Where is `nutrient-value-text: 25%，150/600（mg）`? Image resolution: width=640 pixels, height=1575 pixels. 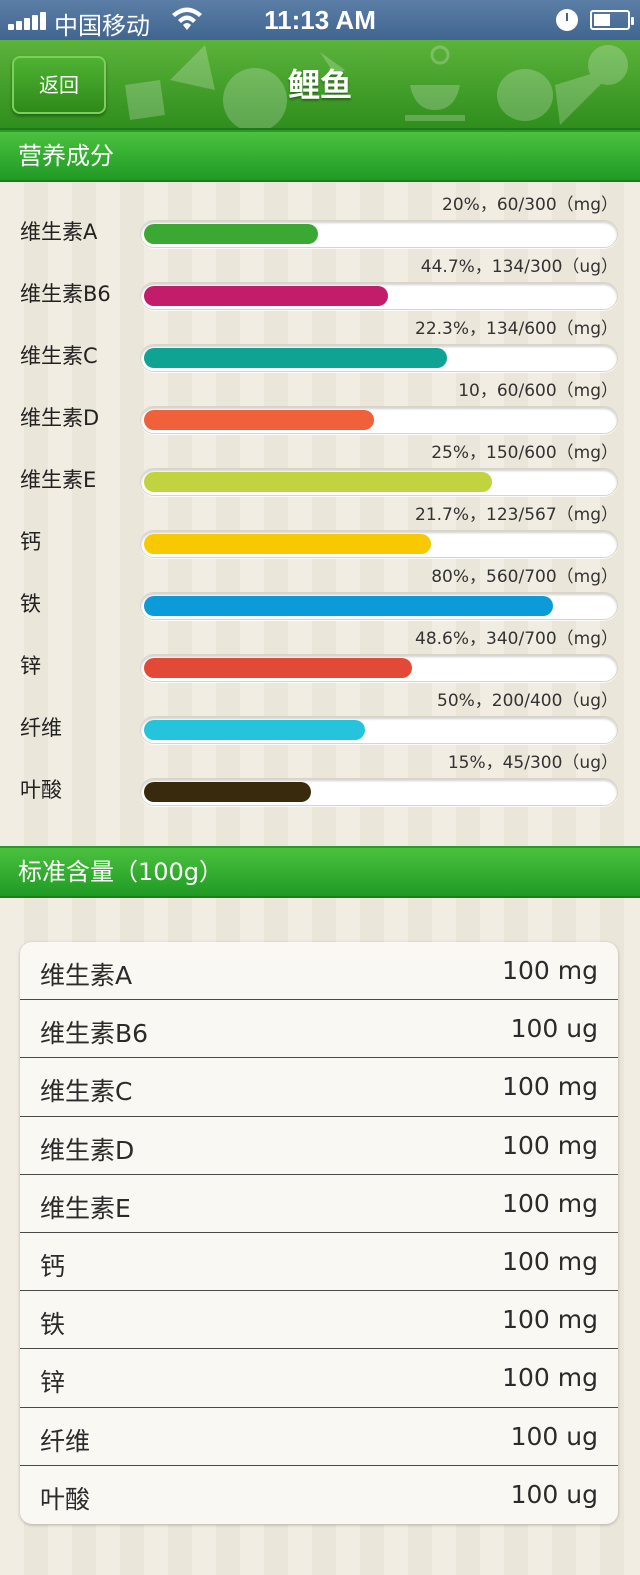
nutrient-value-text: 25%，150/600（mg） is located at coordinates (524, 453).